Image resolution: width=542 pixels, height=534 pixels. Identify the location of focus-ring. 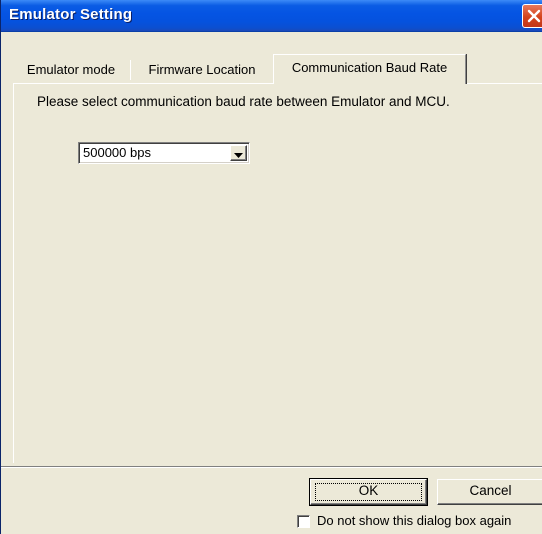
(368, 492).